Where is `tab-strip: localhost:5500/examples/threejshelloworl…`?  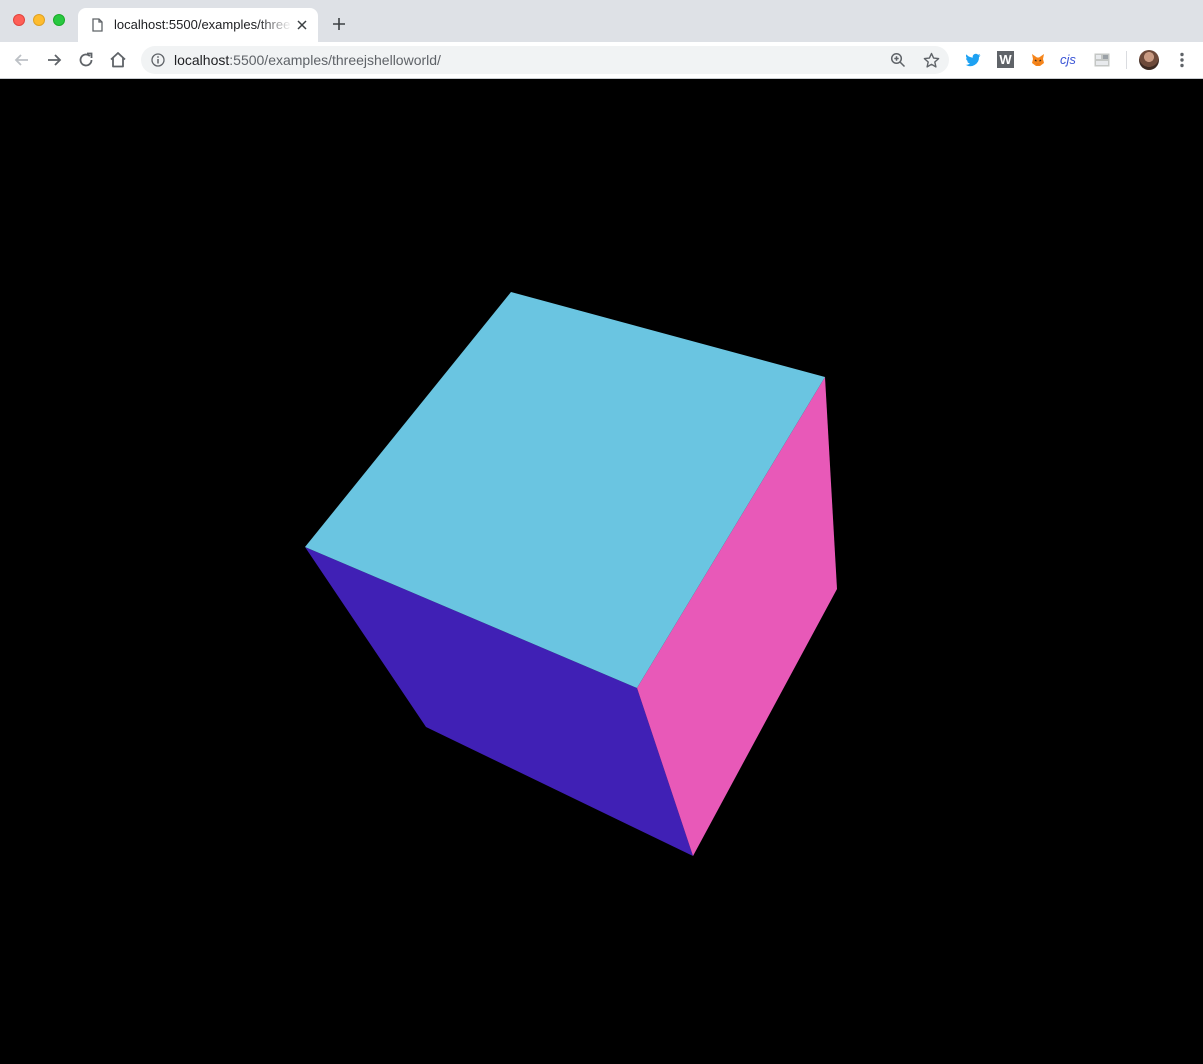
tab-strip: localhost:5500/examples/threejshelloworl… is located at coordinates (601, 21).